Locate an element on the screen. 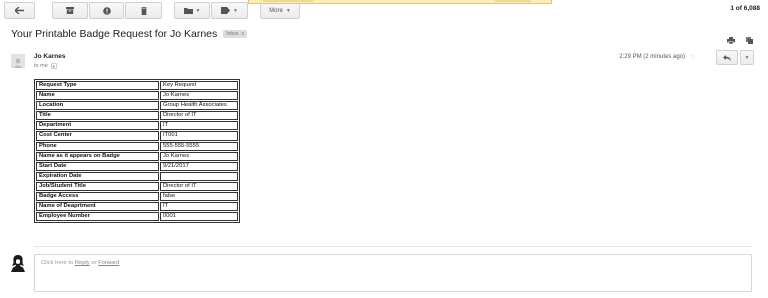 Image resolution: width=768 pixels, height=298 pixels. row-label: Location is located at coordinates (97, 106).